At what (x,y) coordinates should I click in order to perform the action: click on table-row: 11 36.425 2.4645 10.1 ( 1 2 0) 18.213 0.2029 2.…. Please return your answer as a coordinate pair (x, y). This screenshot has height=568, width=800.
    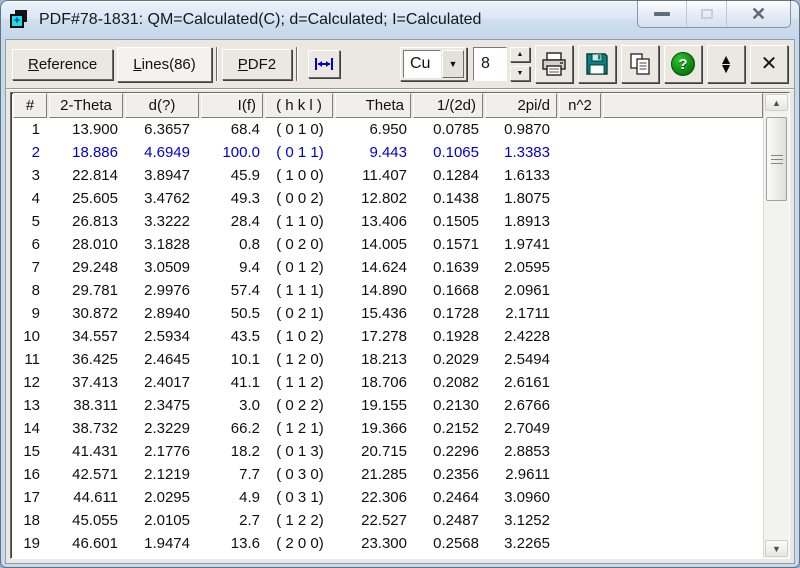
    Looking at the image, I should click on (388, 359).